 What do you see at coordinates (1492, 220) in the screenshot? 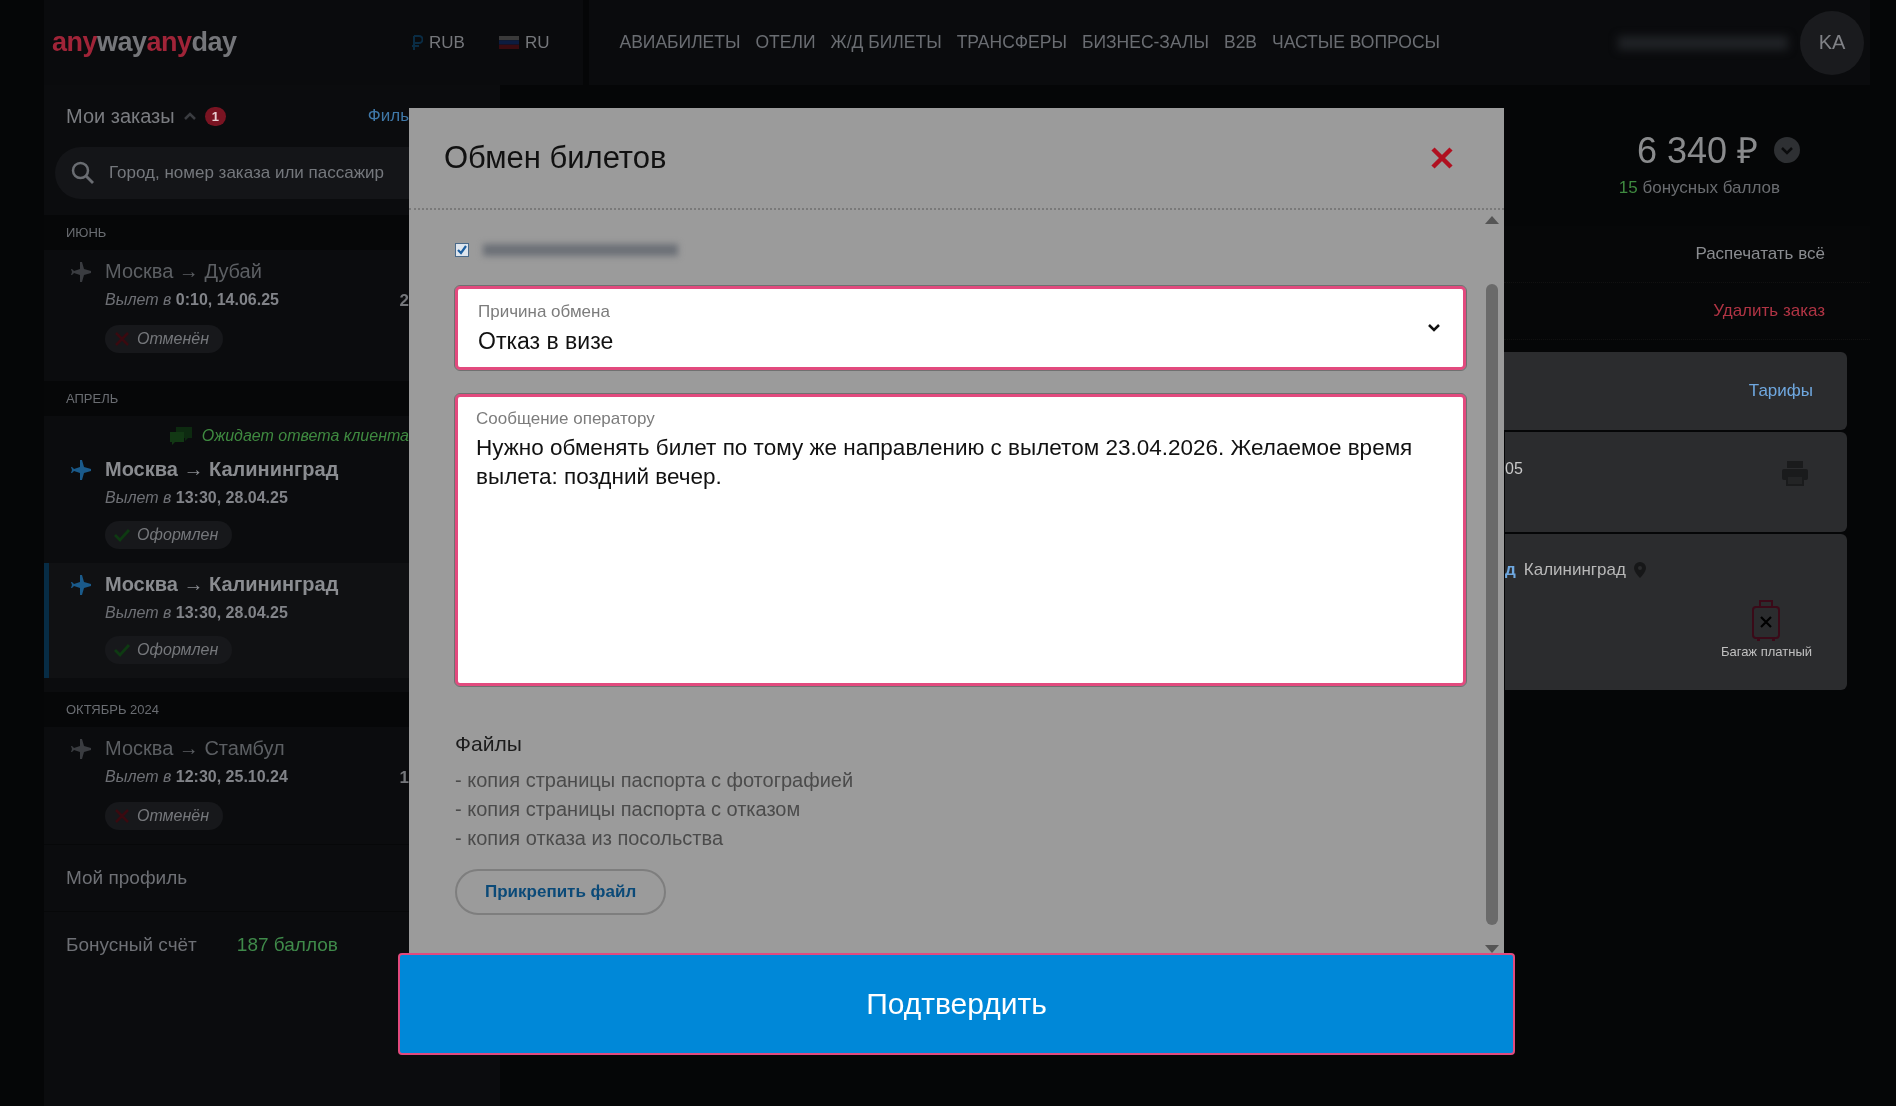
I see `scroll-up-icon` at bounding box center [1492, 220].